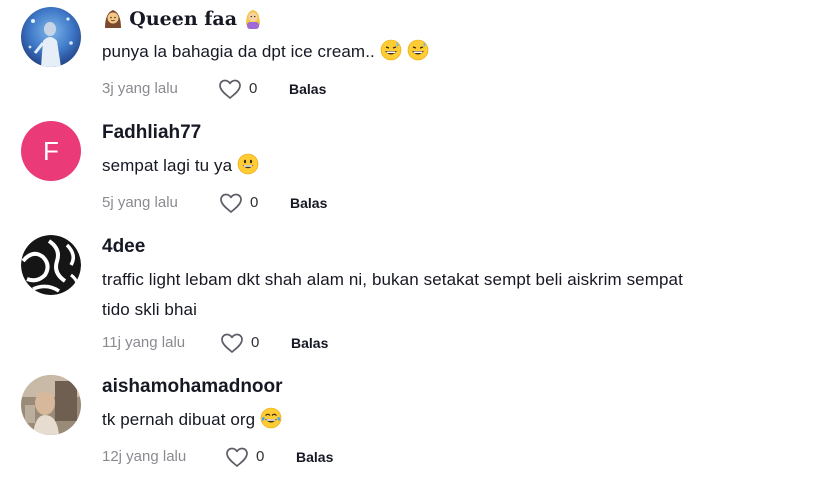 The image size is (815, 478). What do you see at coordinates (253, 21) in the screenshot?
I see `woman-blond-hair-icon` at bounding box center [253, 21].